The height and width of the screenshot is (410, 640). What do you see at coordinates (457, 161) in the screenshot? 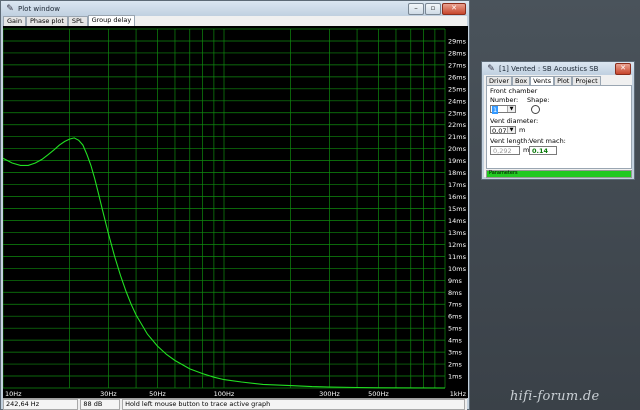
I see `y-tick-label: 19ms` at bounding box center [457, 161].